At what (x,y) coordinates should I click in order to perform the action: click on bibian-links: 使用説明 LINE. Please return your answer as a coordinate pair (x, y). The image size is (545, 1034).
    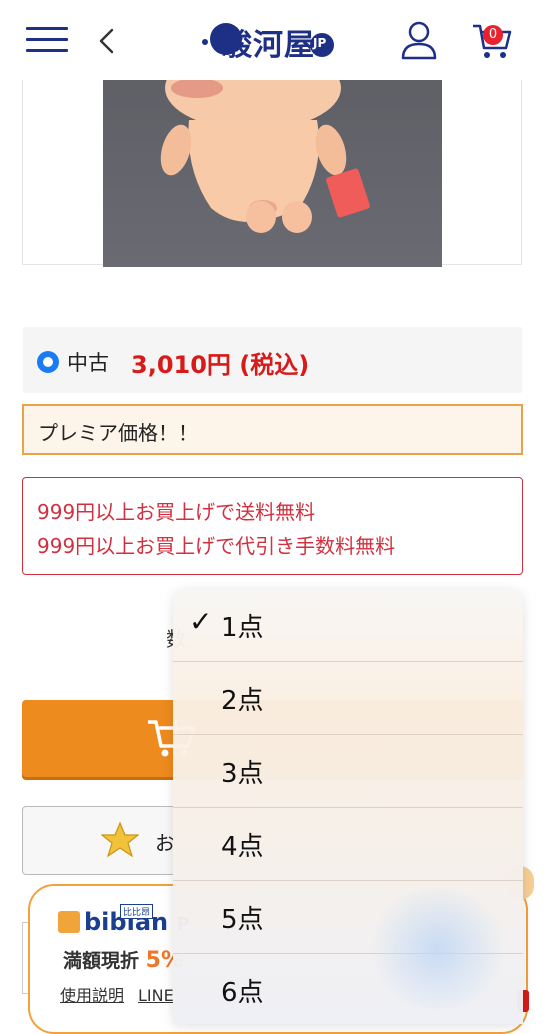
    Looking at the image, I should click on (124, 994).